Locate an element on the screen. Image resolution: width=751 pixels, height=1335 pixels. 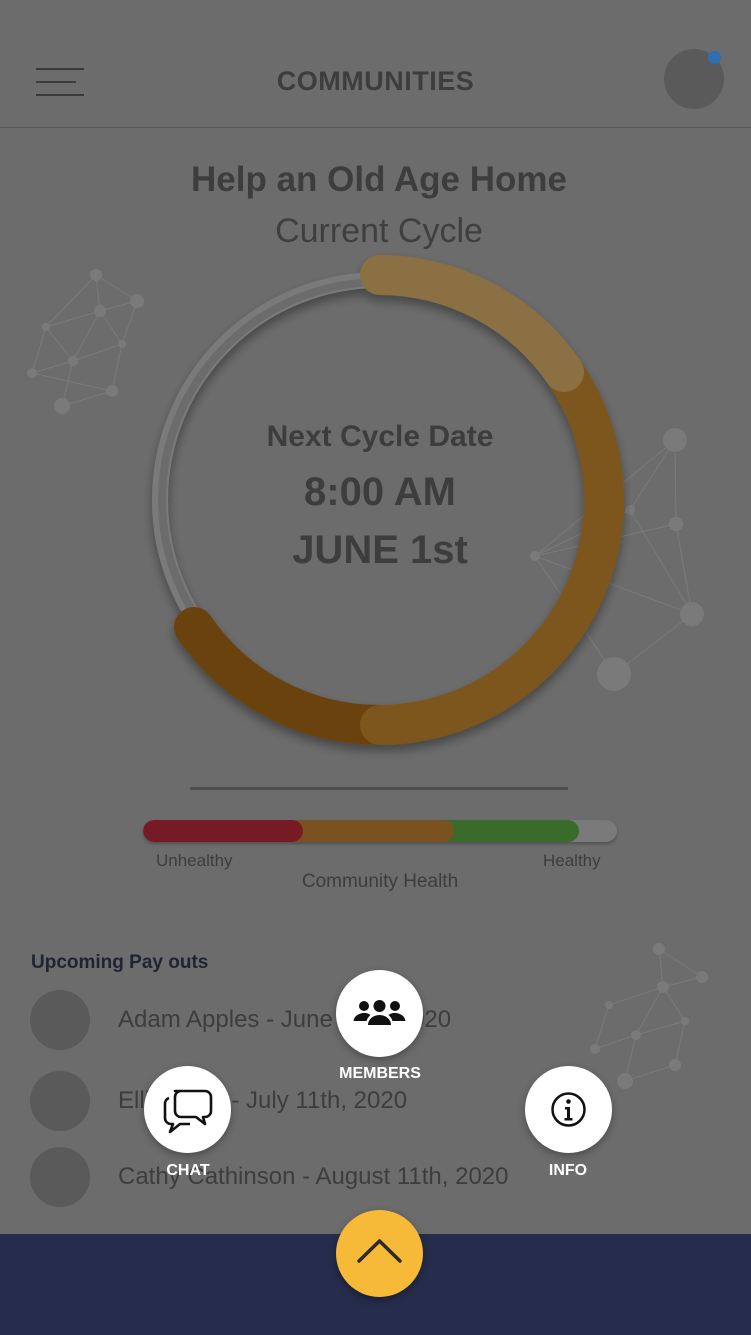
community-health-bar is located at coordinates (380, 831).